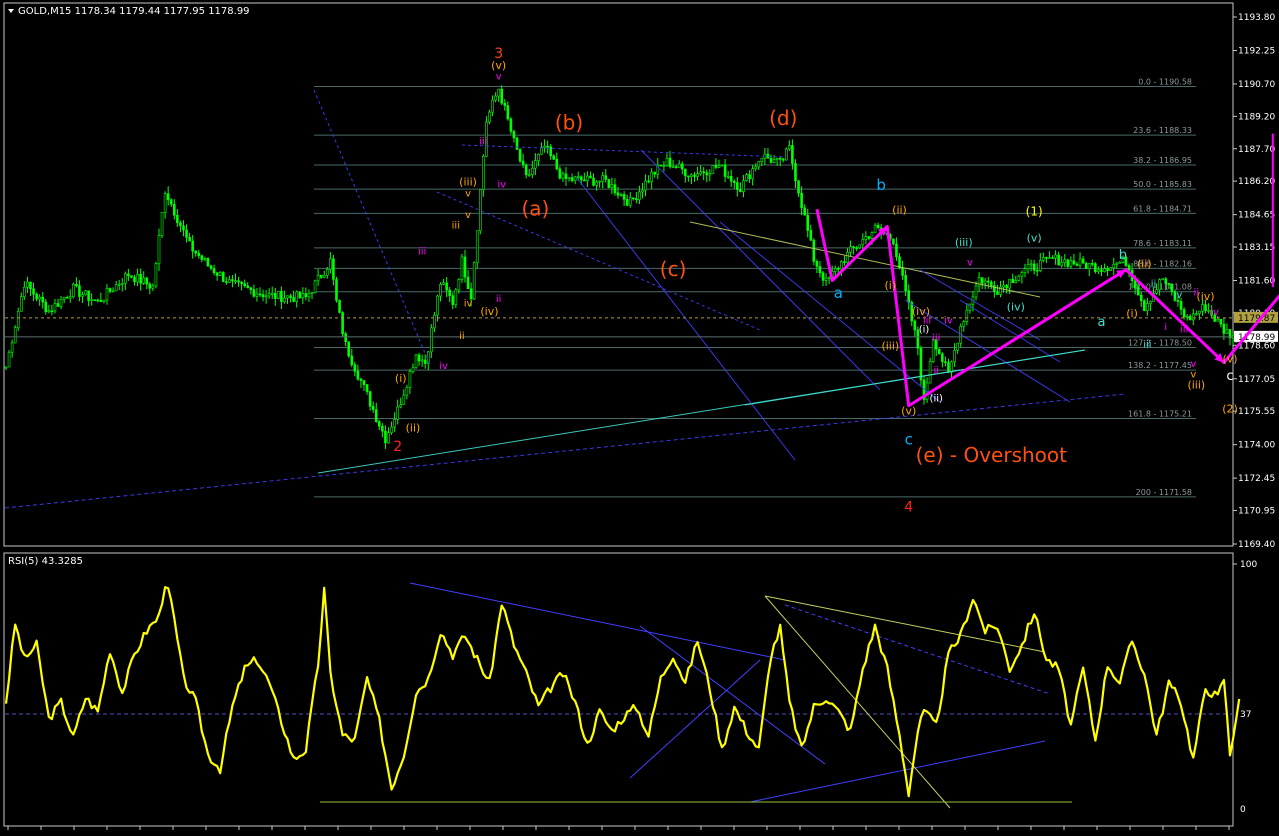  Describe the element at coordinates (1256, 282) in the screenshot. I see `price-tick-label: 1181.60` at that location.